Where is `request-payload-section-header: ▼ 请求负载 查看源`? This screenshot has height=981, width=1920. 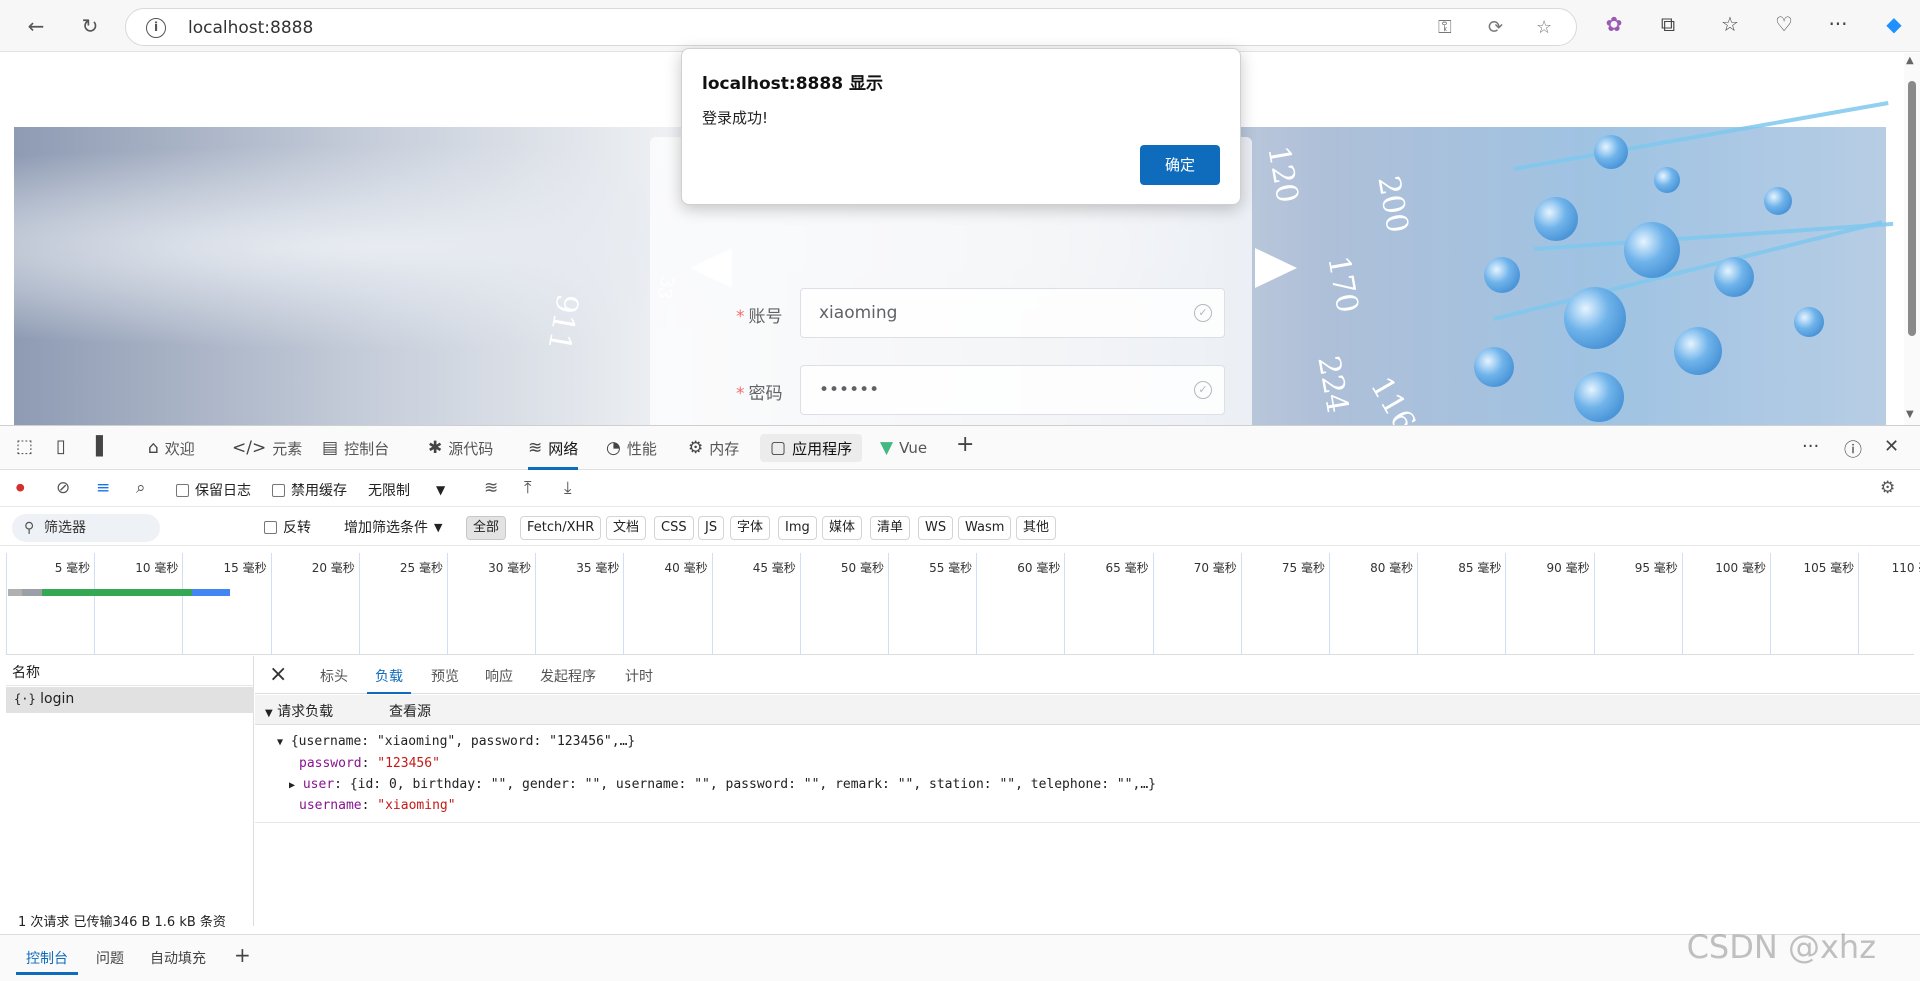
request-payload-section-header: ▼ 请求负载 查看源 is located at coordinates (1087, 710).